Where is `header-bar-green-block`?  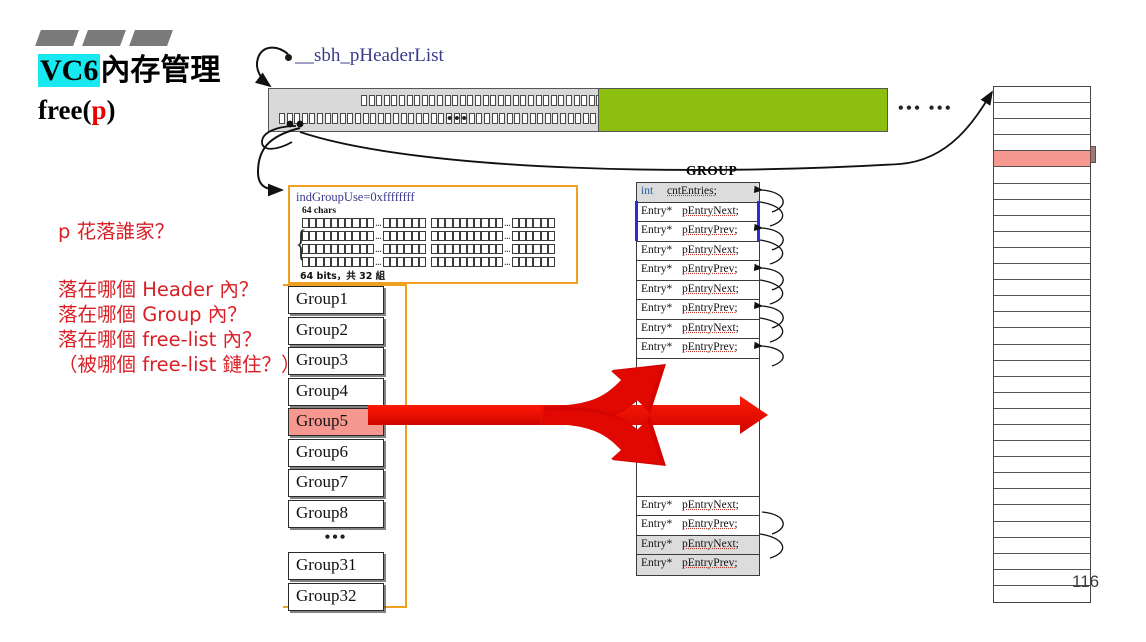
header-bar-green-block is located at coordinates (743, 110).